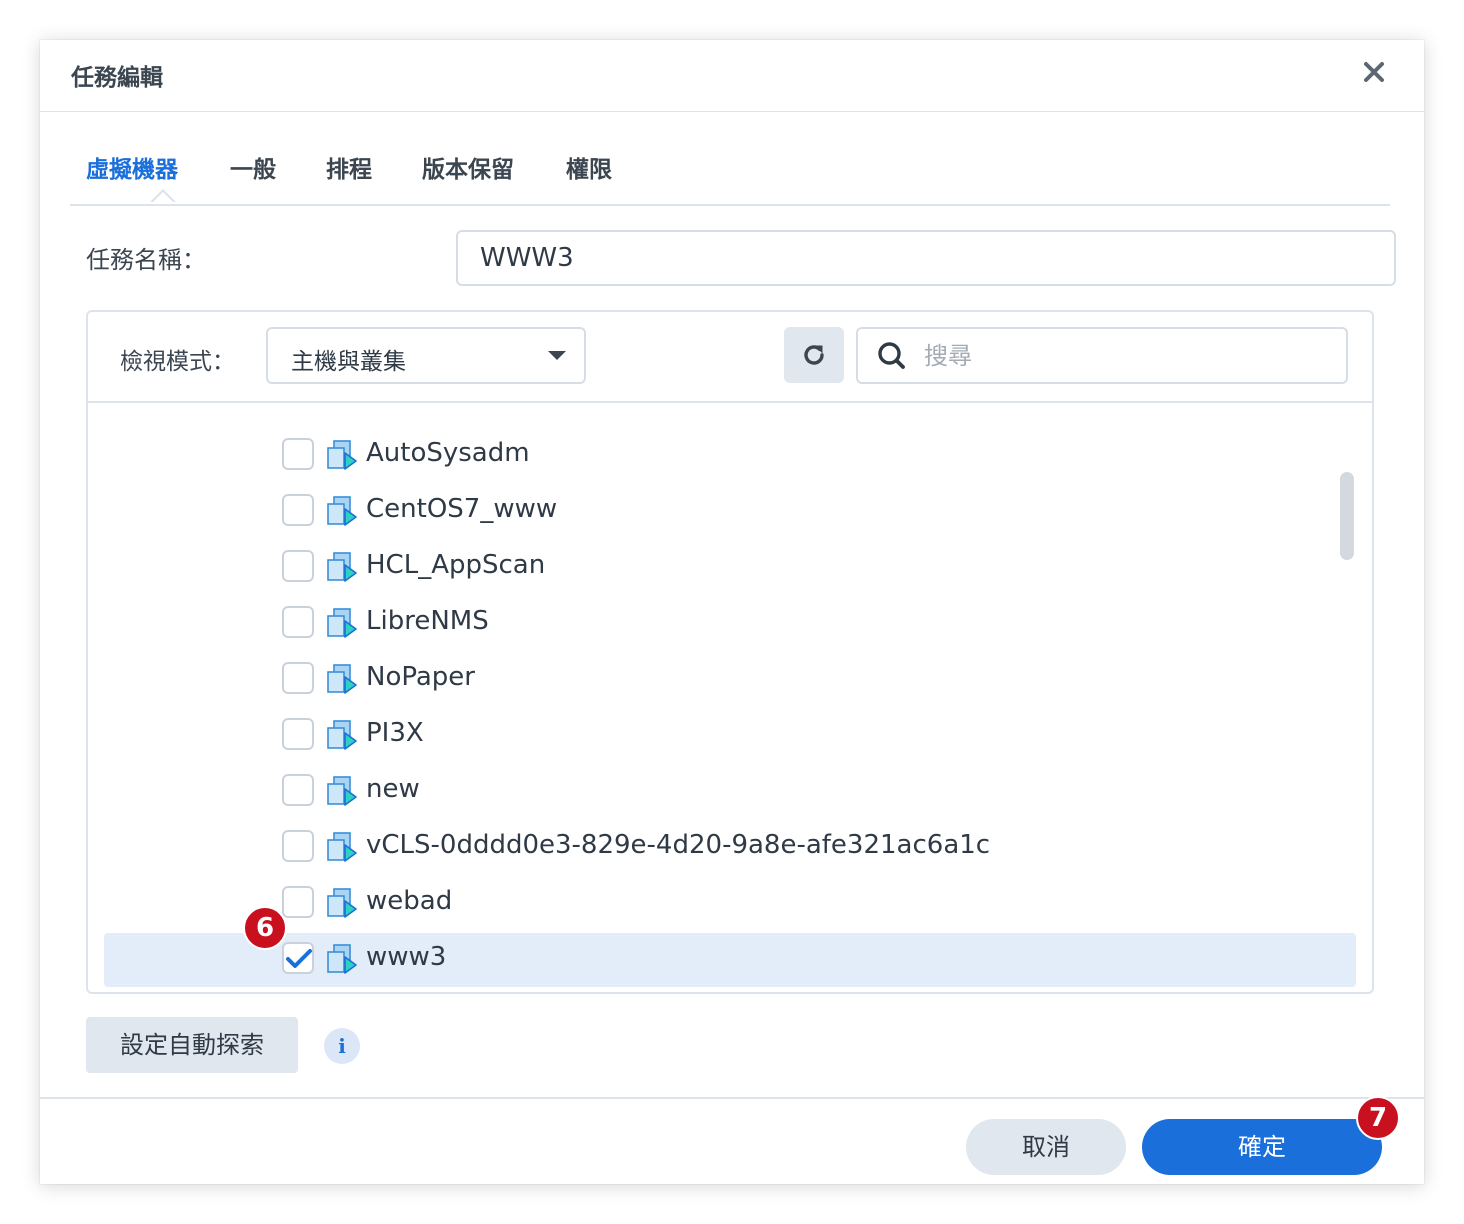 This screenshot has height=1224, width=1464. What do you see at coordinates (426, 355) in the screenshot?
I see `view-mode-select: 主機與叢集` at bounding box center [426, 355].